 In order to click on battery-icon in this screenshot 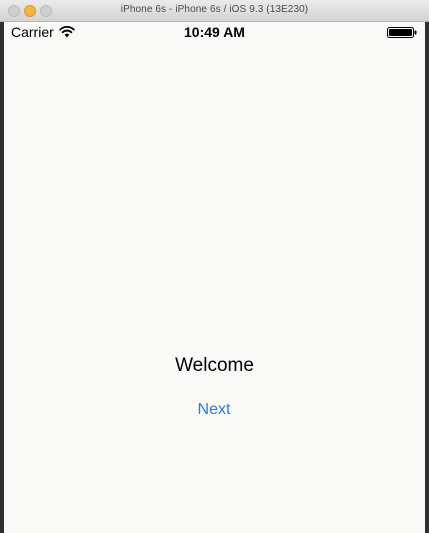, I will do `click(402, 32)`.